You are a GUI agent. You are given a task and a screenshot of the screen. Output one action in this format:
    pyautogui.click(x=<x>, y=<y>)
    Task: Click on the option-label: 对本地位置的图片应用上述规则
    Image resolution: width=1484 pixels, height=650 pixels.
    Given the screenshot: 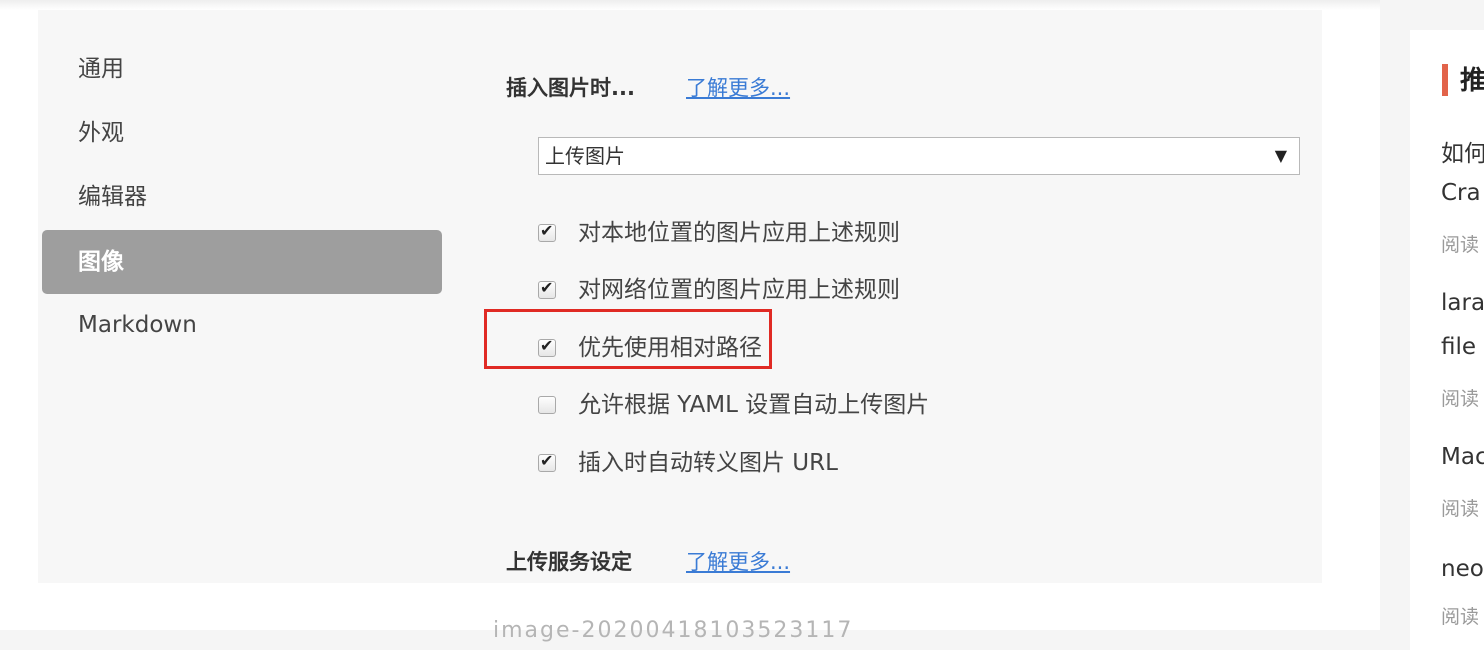 What is the action you would take?
    pyautogui.click(x=739, y=233)
    